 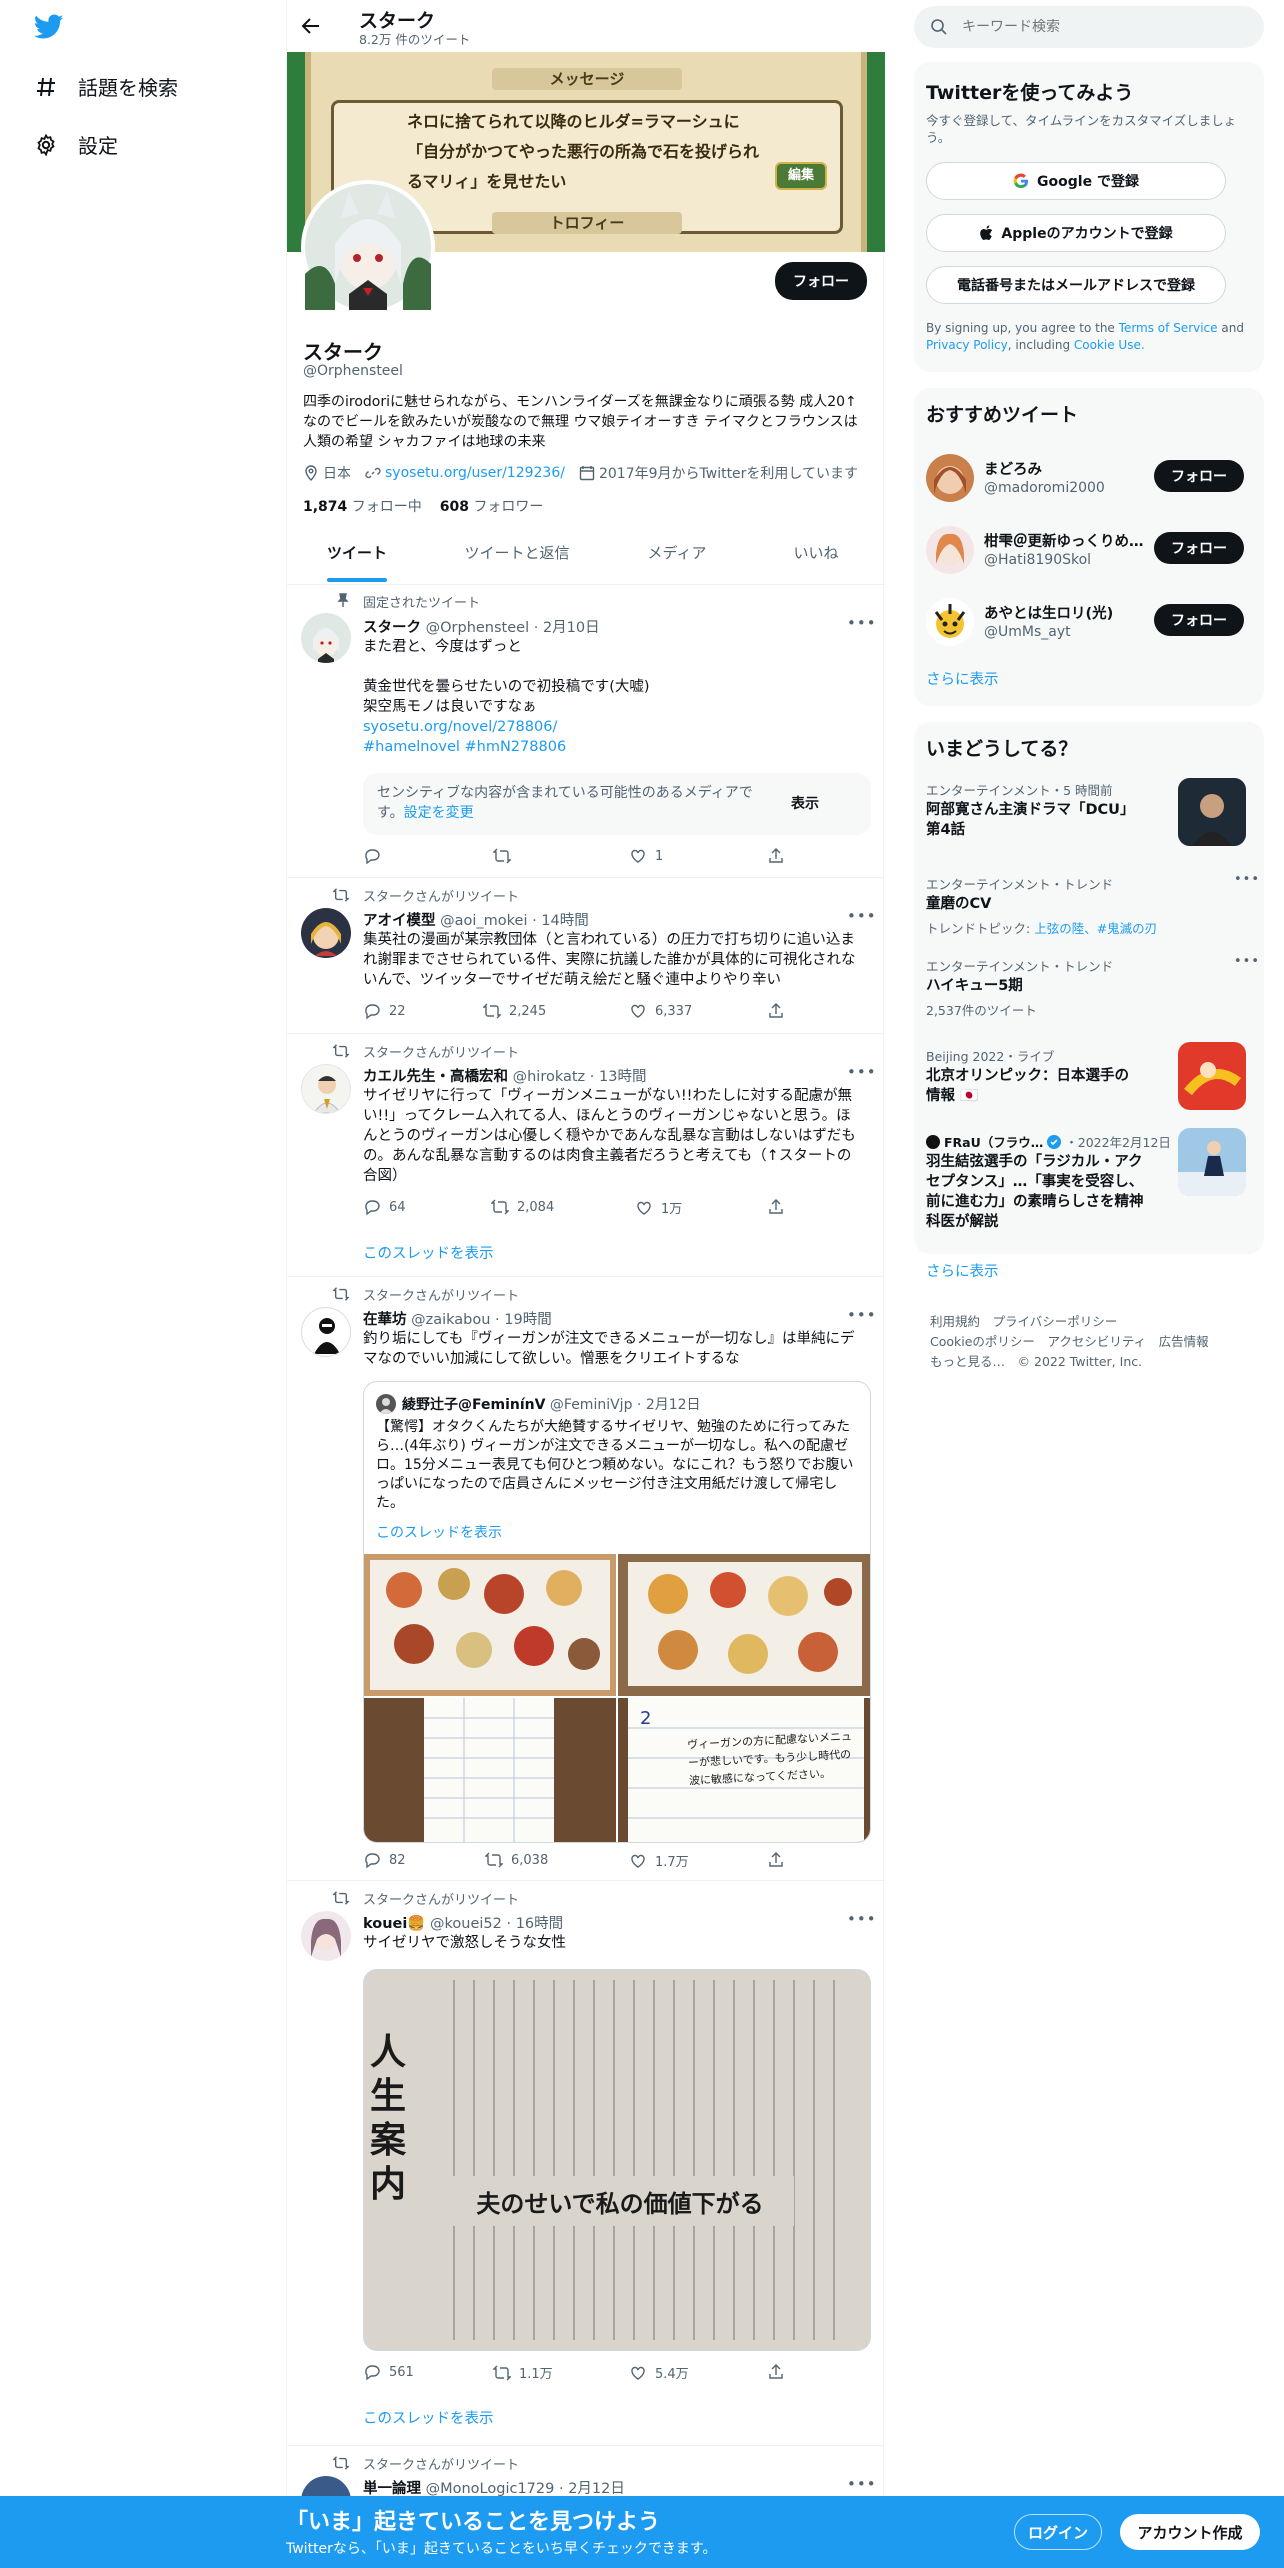 What do you see at coordinates (523, 2372) in the screenshot?
I see `retweet-button: 1.1万` at bounding box center [523, 2372].